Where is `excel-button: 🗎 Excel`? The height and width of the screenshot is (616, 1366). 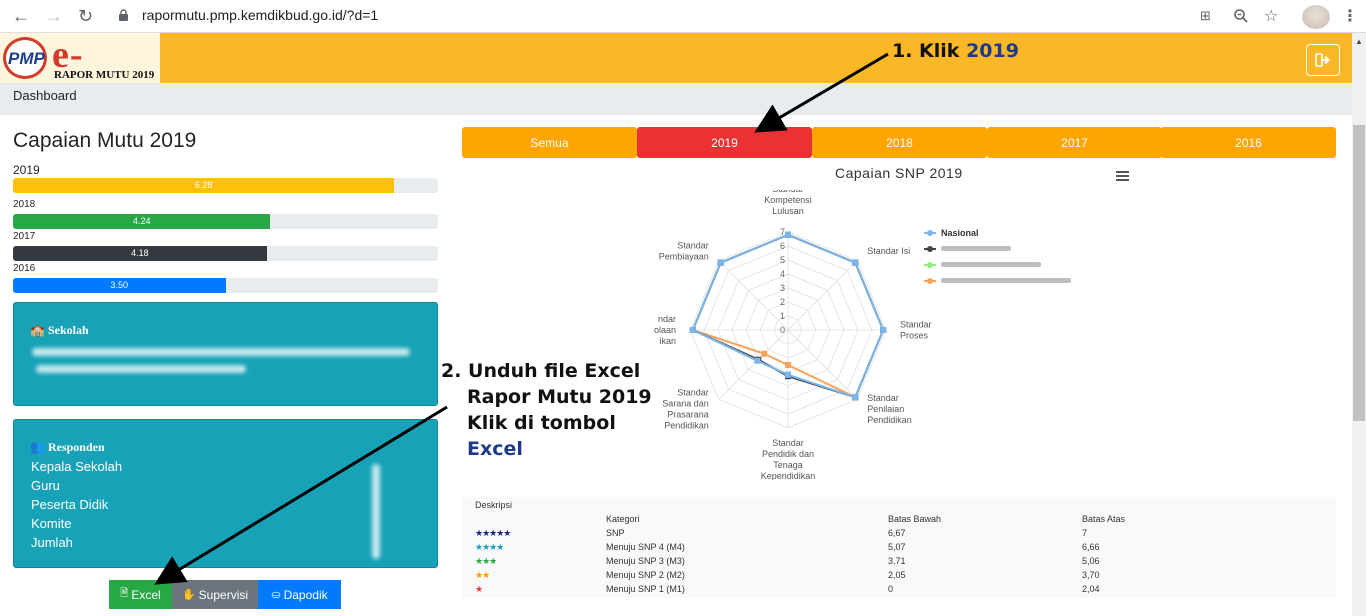
excel-button: 🗎 Excel is located at coordinates (140, 594).